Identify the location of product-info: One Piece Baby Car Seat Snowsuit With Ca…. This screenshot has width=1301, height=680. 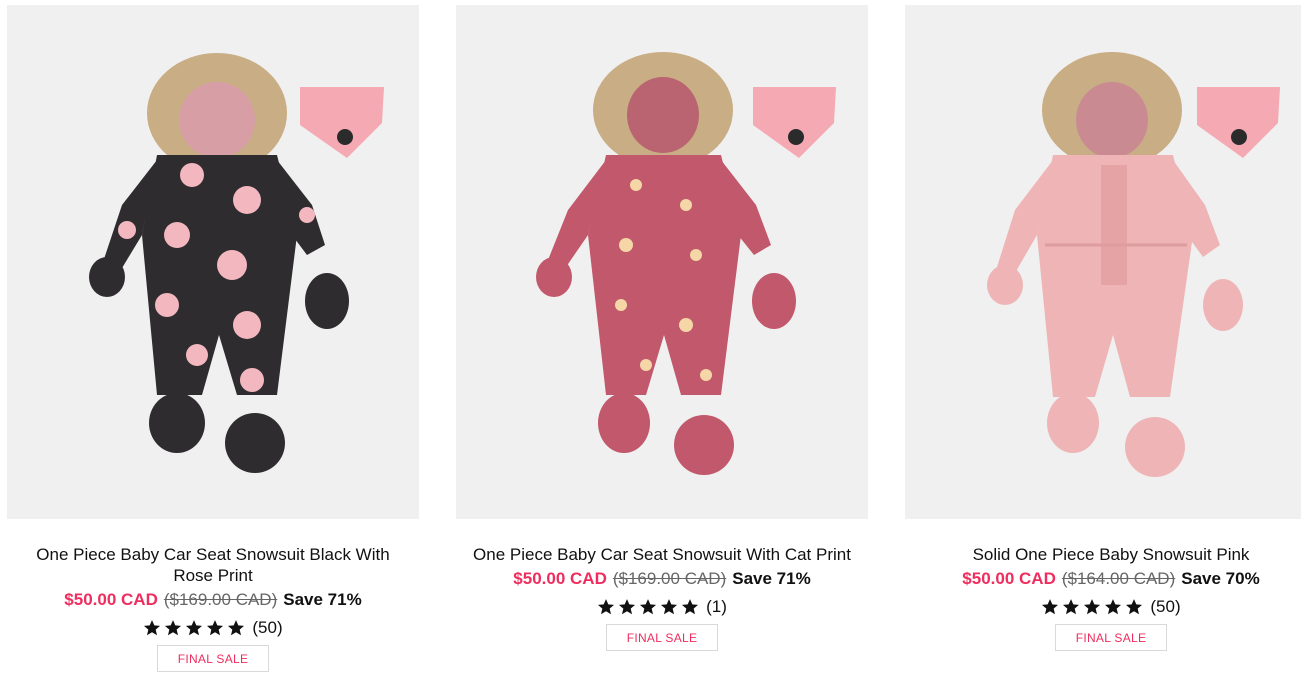
(662, 597).